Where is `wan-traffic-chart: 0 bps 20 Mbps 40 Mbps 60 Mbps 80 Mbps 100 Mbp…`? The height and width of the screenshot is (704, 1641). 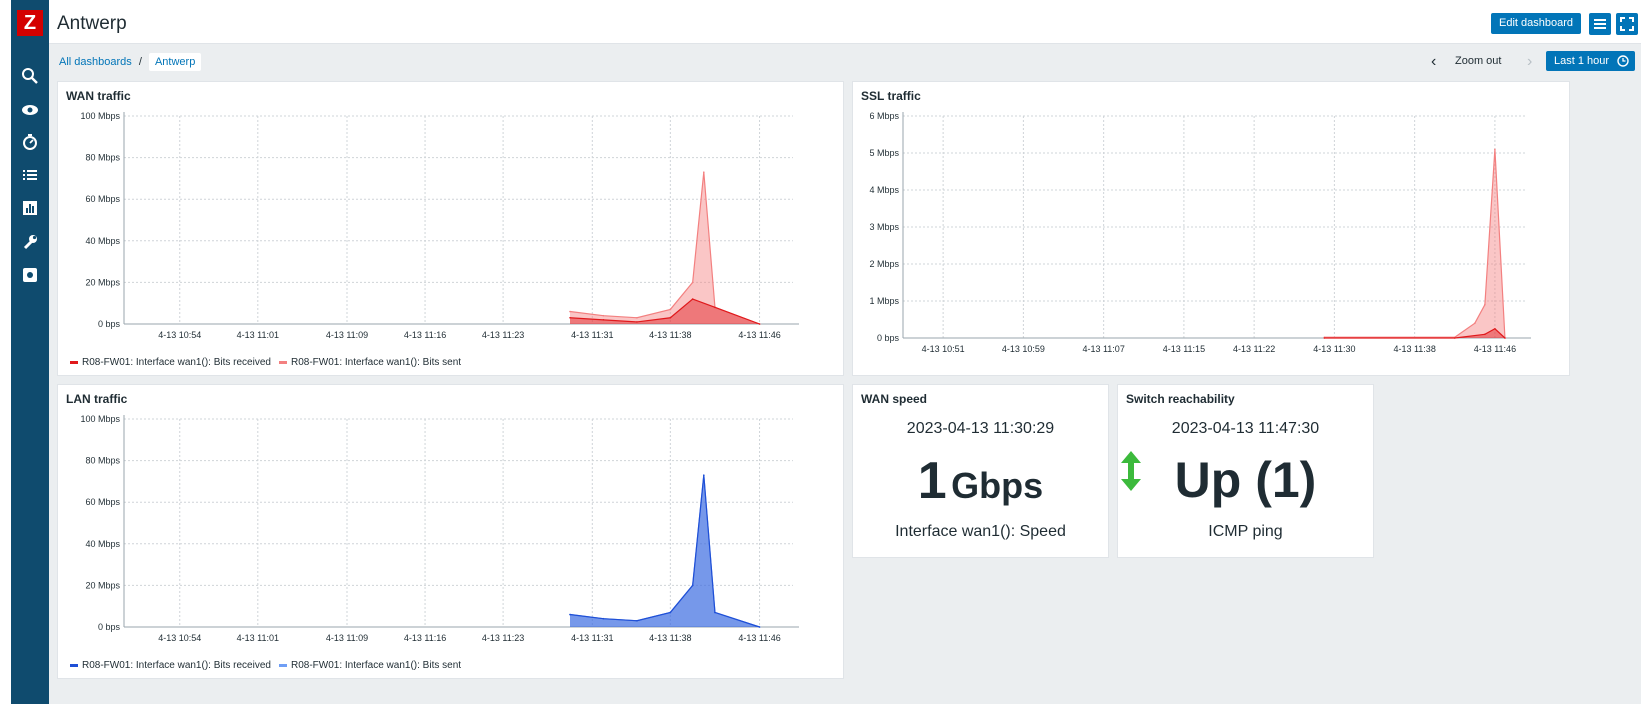 wan-traffic-chart: 0 bps 20 Mbps 40 Mbps 60 Mbps 80 Mbps 100 Mbp… is located at coordinates (439, 225).